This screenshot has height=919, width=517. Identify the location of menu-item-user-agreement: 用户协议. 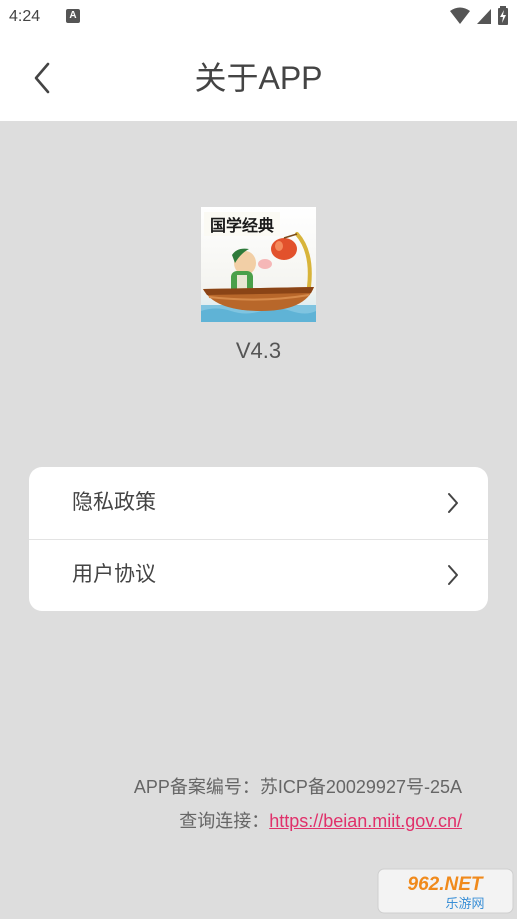
(258, 575).